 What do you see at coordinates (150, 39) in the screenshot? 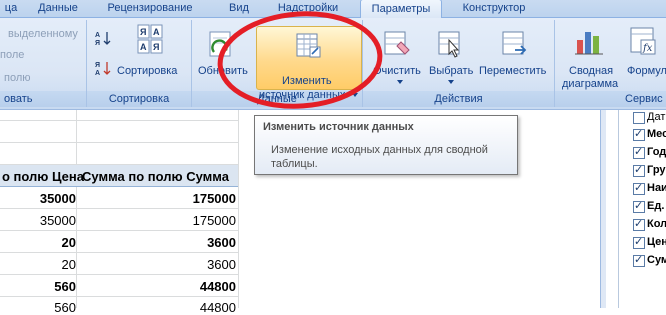
I see `sort-icon: Я A A Я` at bounding box center [150, 39].